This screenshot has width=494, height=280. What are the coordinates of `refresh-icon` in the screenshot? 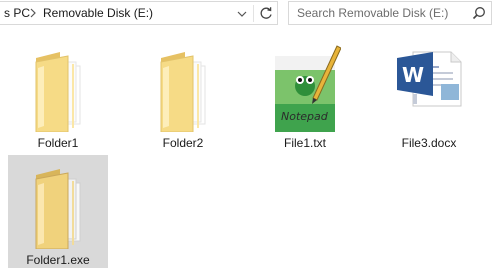 It's located at (266, 13).